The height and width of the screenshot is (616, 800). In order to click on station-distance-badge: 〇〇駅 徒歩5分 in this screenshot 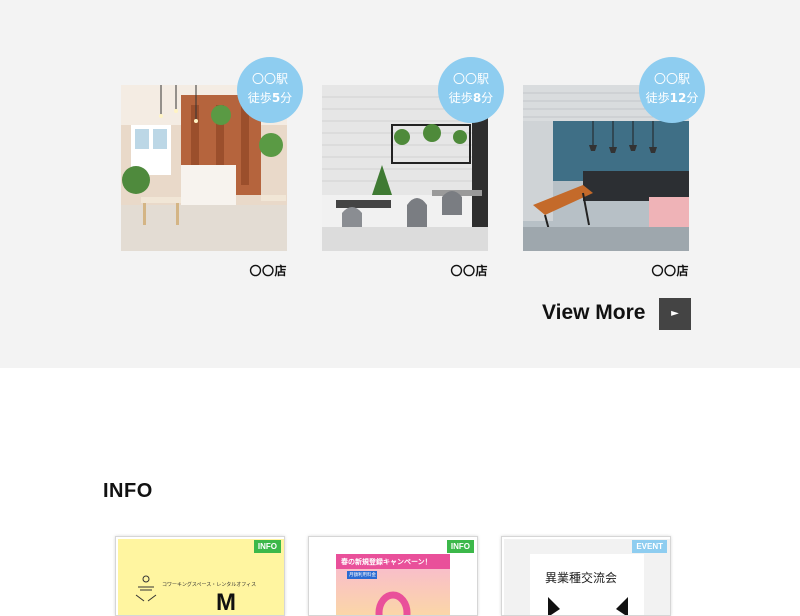, I will do `click(270, 90)`.